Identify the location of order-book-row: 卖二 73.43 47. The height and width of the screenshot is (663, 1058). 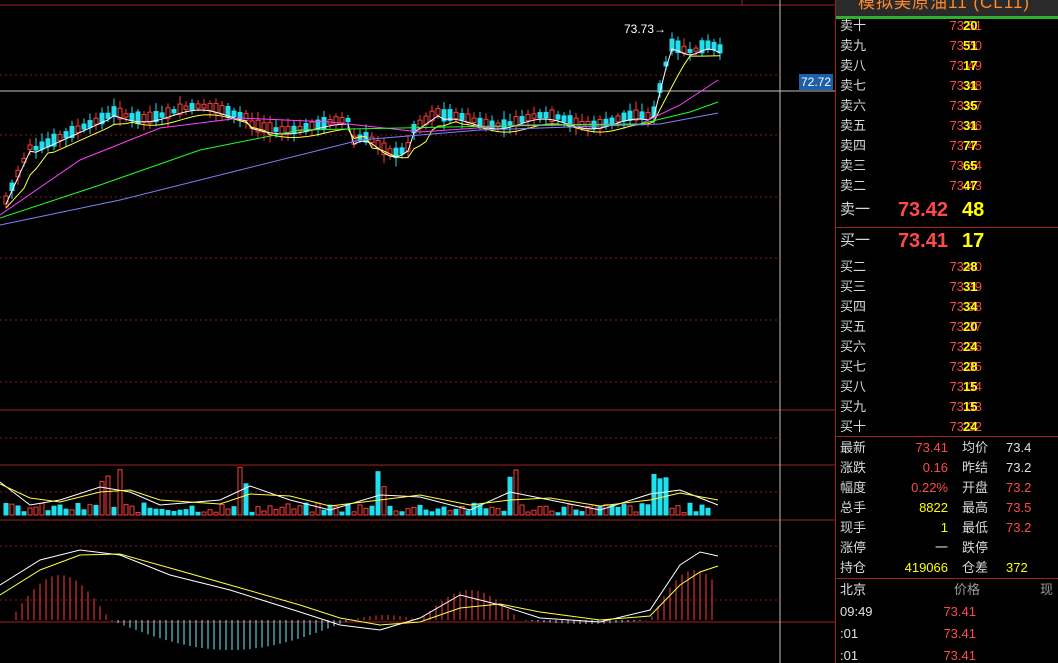
(947, 186).